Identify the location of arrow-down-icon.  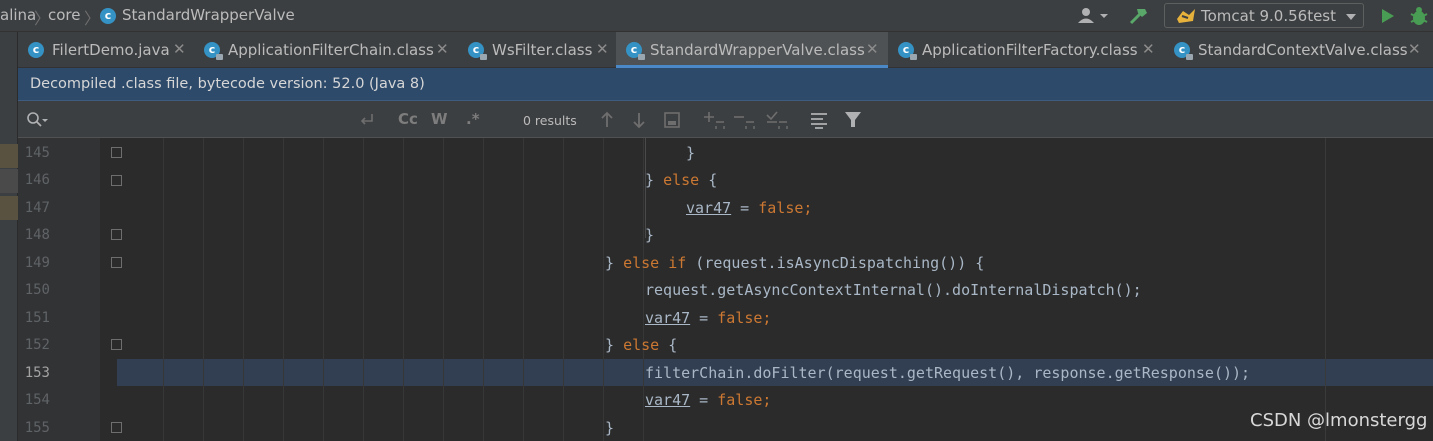
(639, 120).